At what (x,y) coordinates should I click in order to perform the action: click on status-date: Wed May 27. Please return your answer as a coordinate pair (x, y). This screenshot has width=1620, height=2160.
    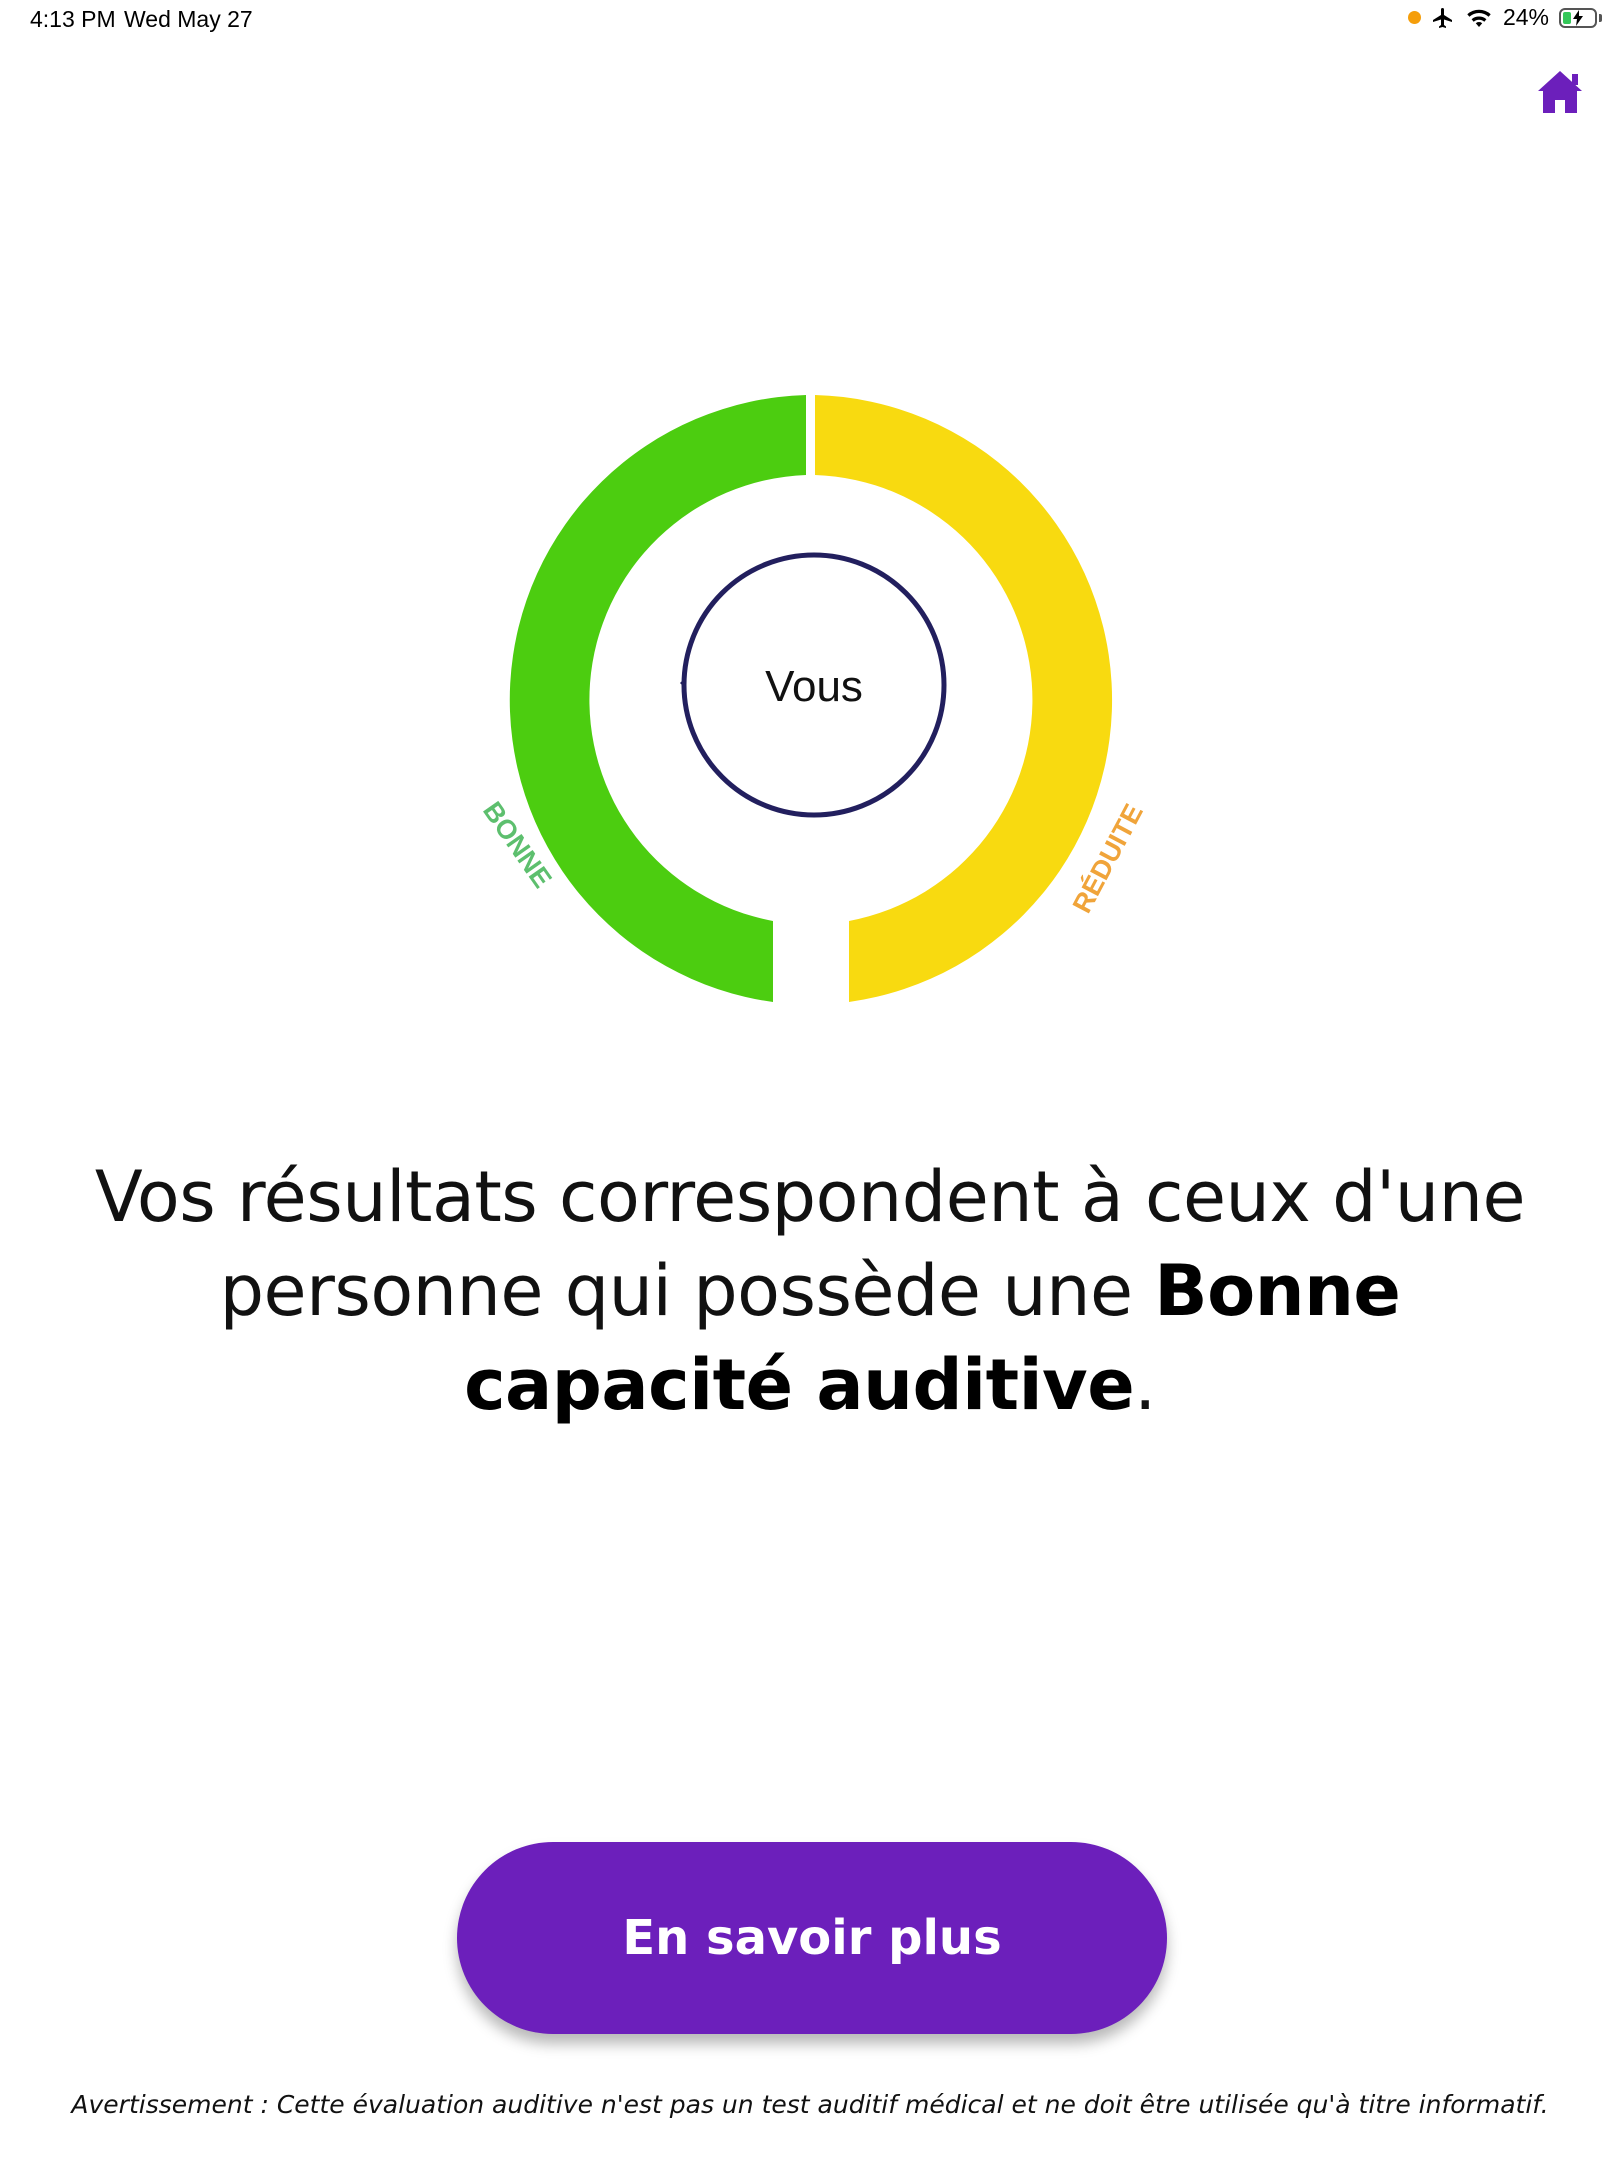
    Looking at the image, I should click on (188, 19).